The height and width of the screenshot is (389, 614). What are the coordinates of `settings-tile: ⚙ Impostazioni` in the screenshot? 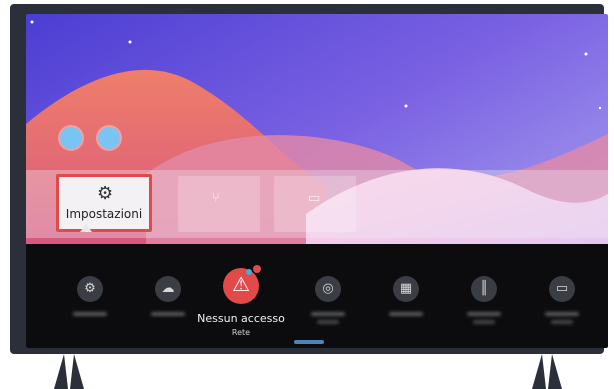 It's located at (104, 203).